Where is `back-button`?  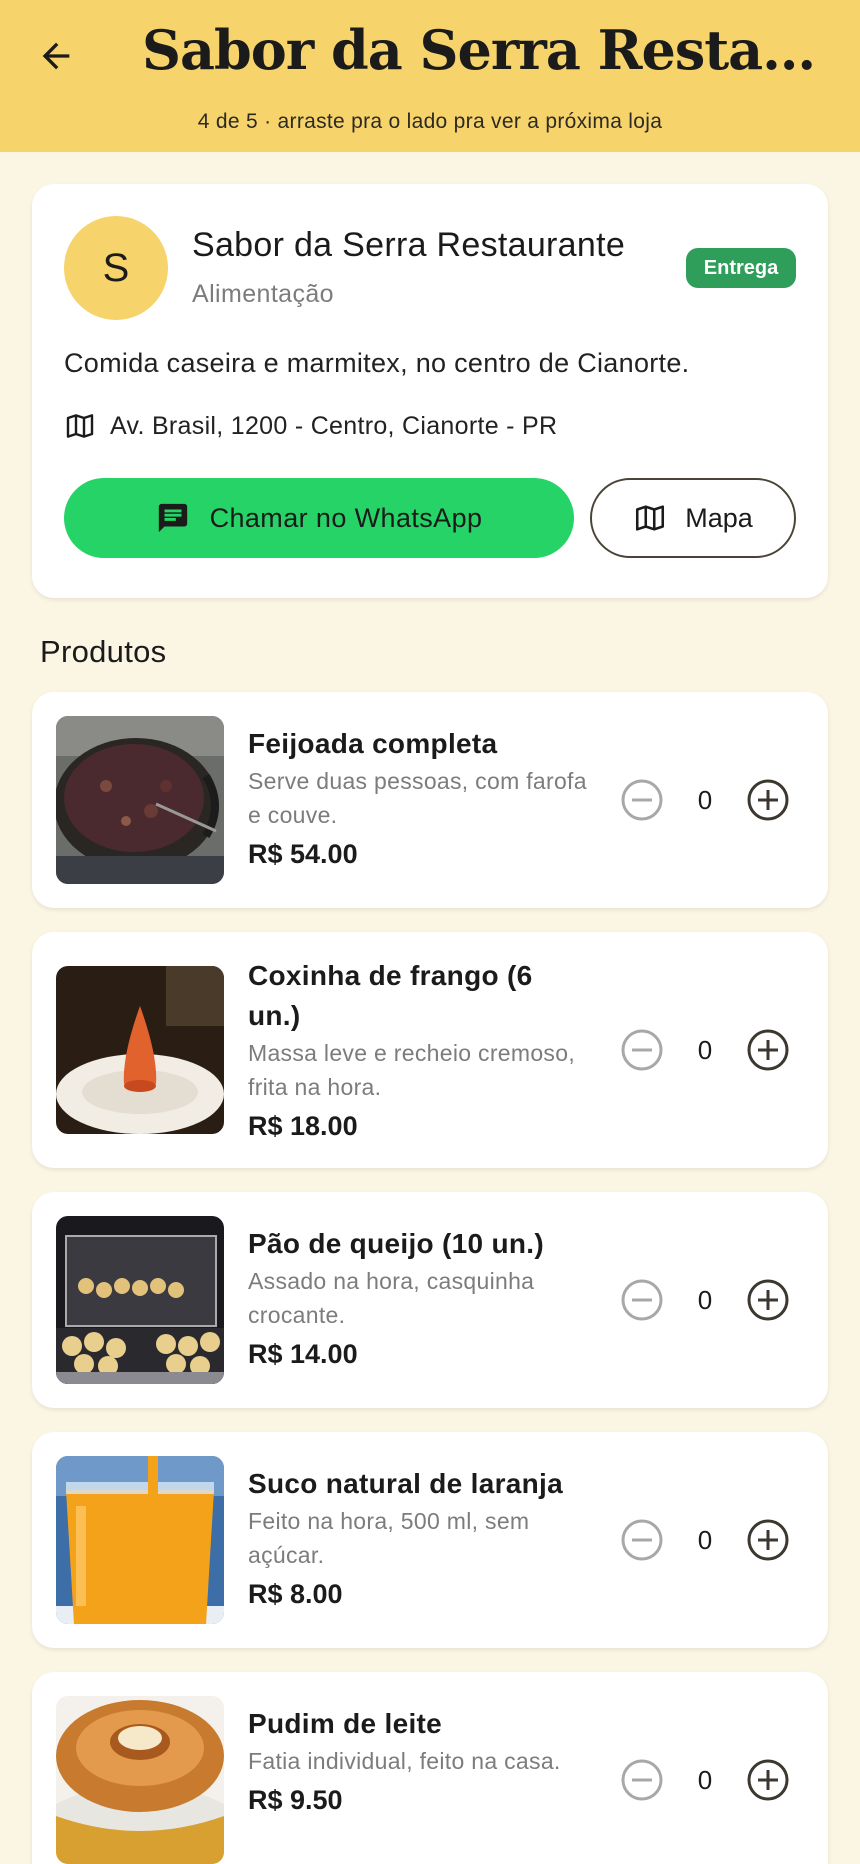 back-button is located at coordinates (56, 56).